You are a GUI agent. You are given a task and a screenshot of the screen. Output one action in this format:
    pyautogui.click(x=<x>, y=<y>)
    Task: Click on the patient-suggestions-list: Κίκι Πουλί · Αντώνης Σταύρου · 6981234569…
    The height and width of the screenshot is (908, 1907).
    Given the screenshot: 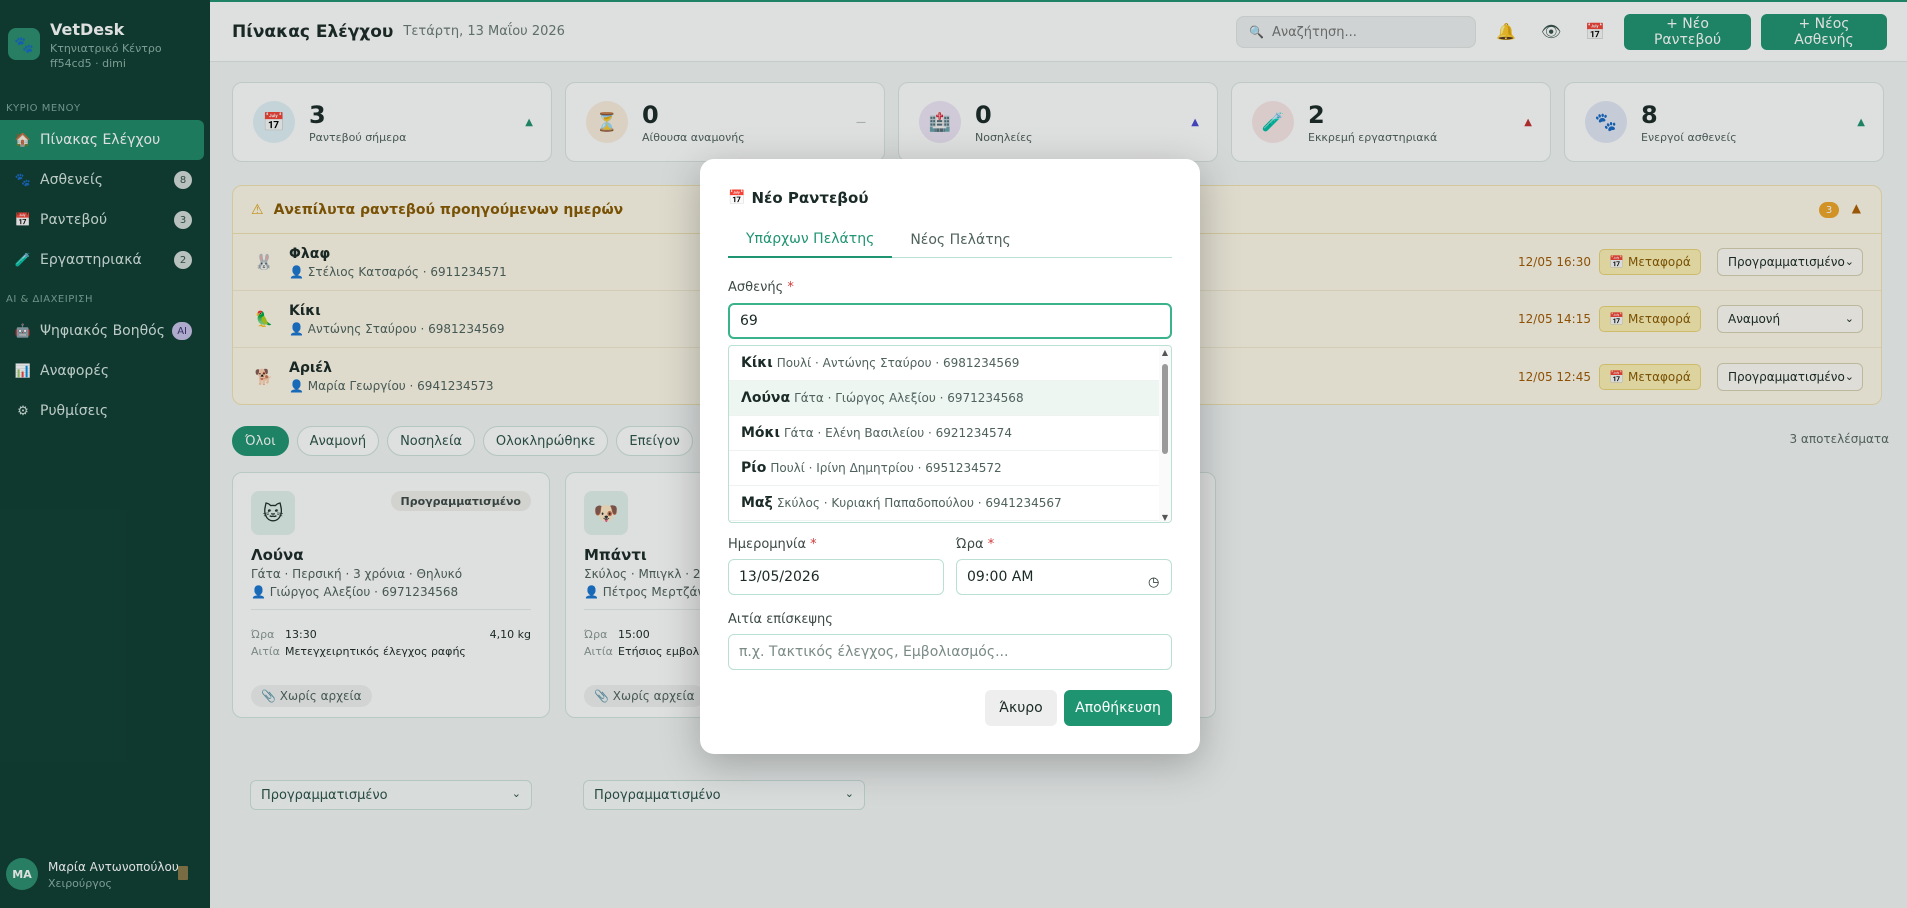 What is the action you would take?
    pyautogui.click(x=950, y=434)
    